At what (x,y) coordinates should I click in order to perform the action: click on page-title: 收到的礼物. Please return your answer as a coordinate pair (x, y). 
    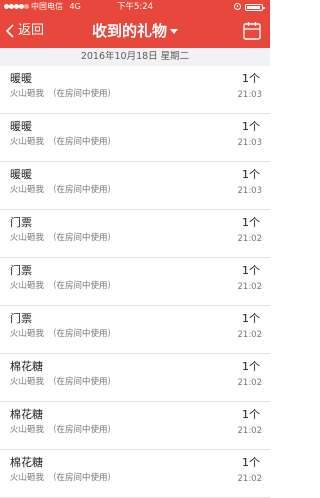
    Looking at the image, I should click on (129, 31).